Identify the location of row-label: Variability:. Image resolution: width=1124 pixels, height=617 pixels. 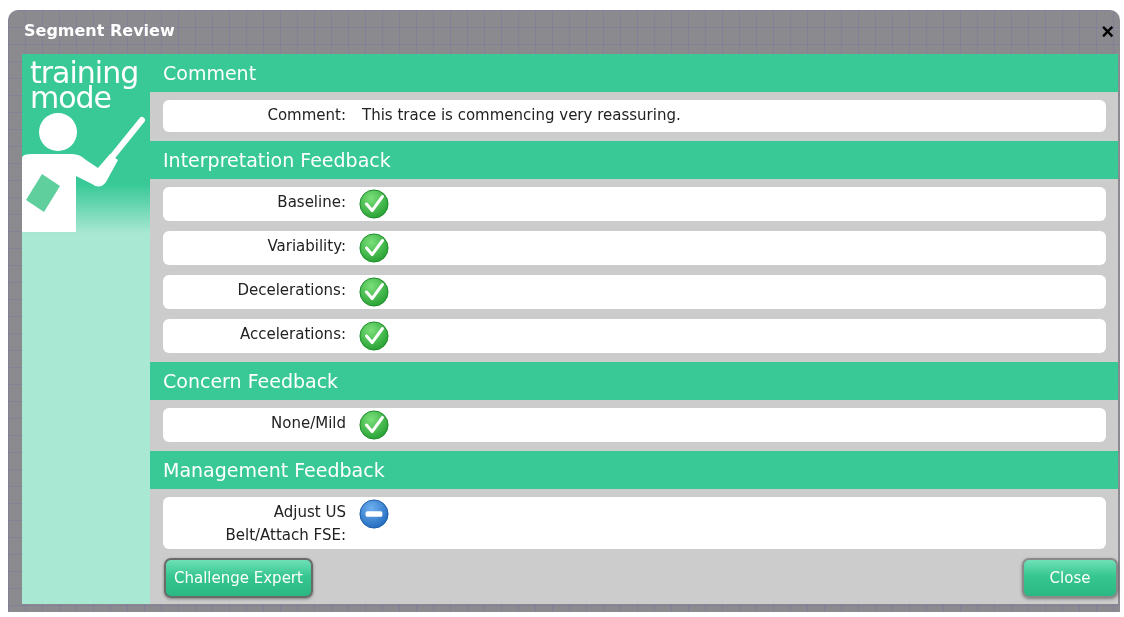
(306, 246).